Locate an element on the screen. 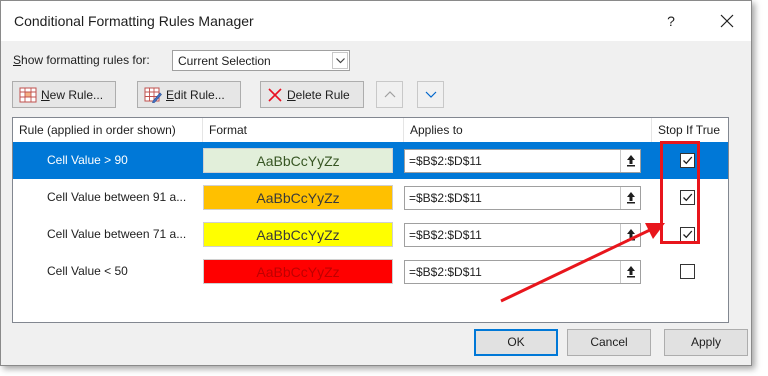  move-down-button is located at coordinates (430, 94).